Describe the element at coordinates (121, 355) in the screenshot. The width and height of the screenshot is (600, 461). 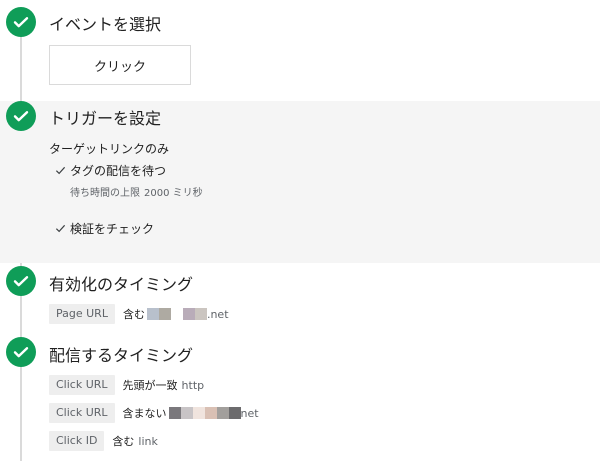
I see `fire-section-title: 配信するタイミング` at that location.